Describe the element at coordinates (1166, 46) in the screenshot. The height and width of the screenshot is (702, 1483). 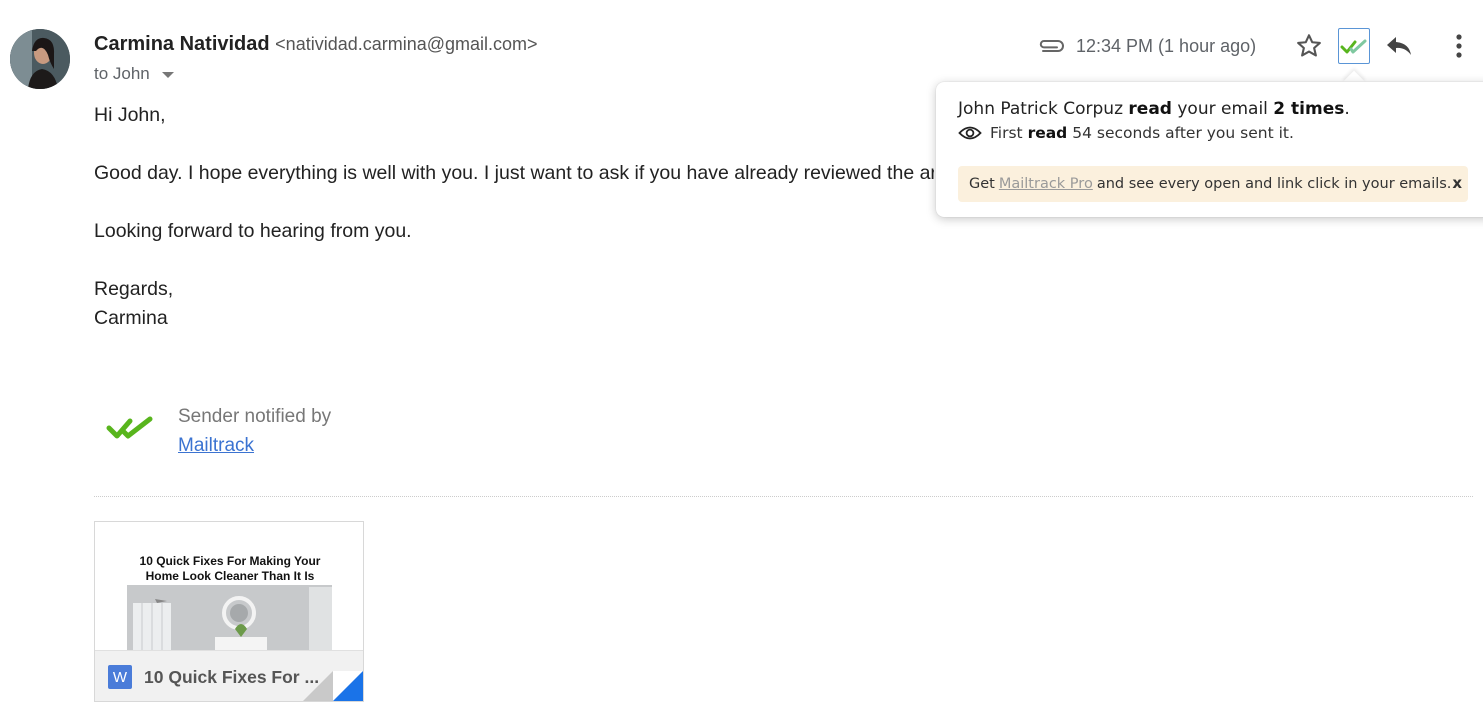
I see `email-timestamp: 12:34 PM (1 hour ago)` at that location.